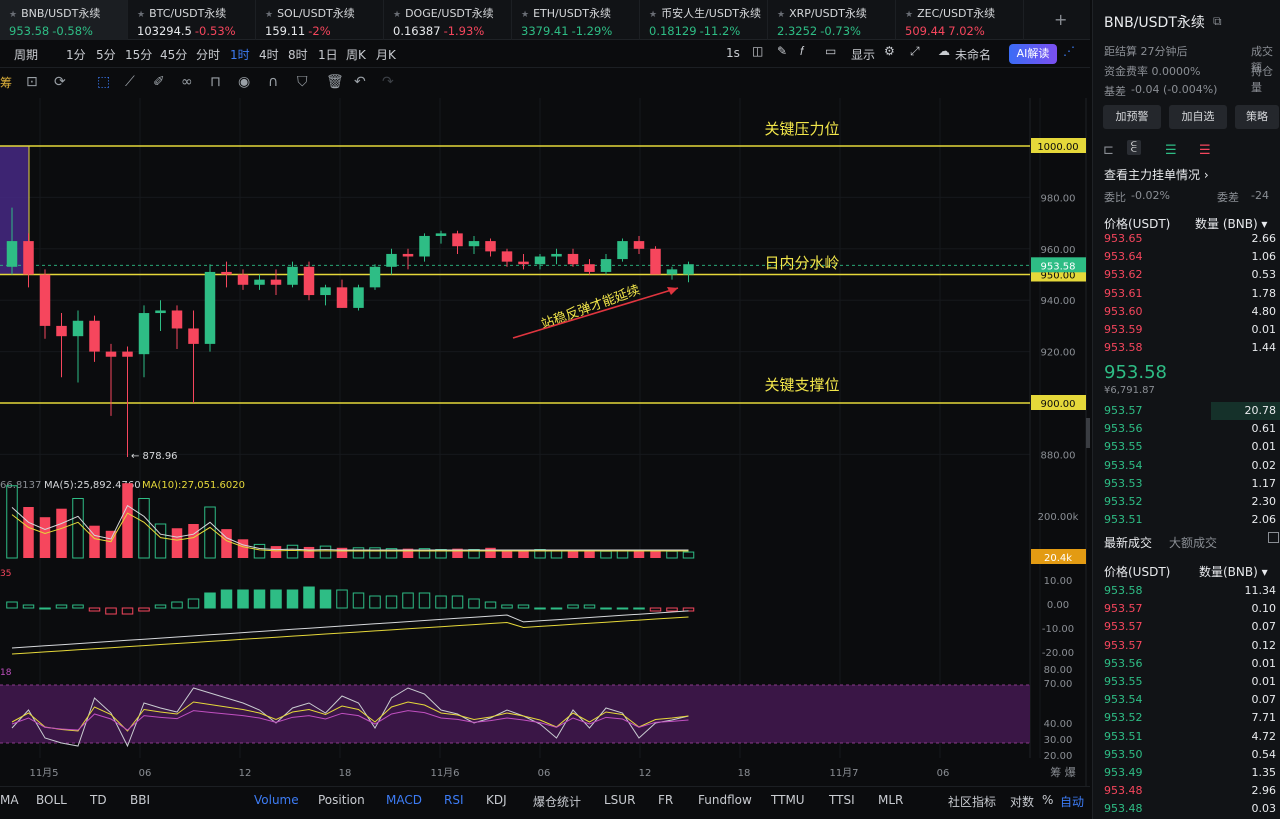  What do you see at coordinates (98, 800) in the screenshot?
I see `indicator-td: TD` at bounding box center [98, 800].